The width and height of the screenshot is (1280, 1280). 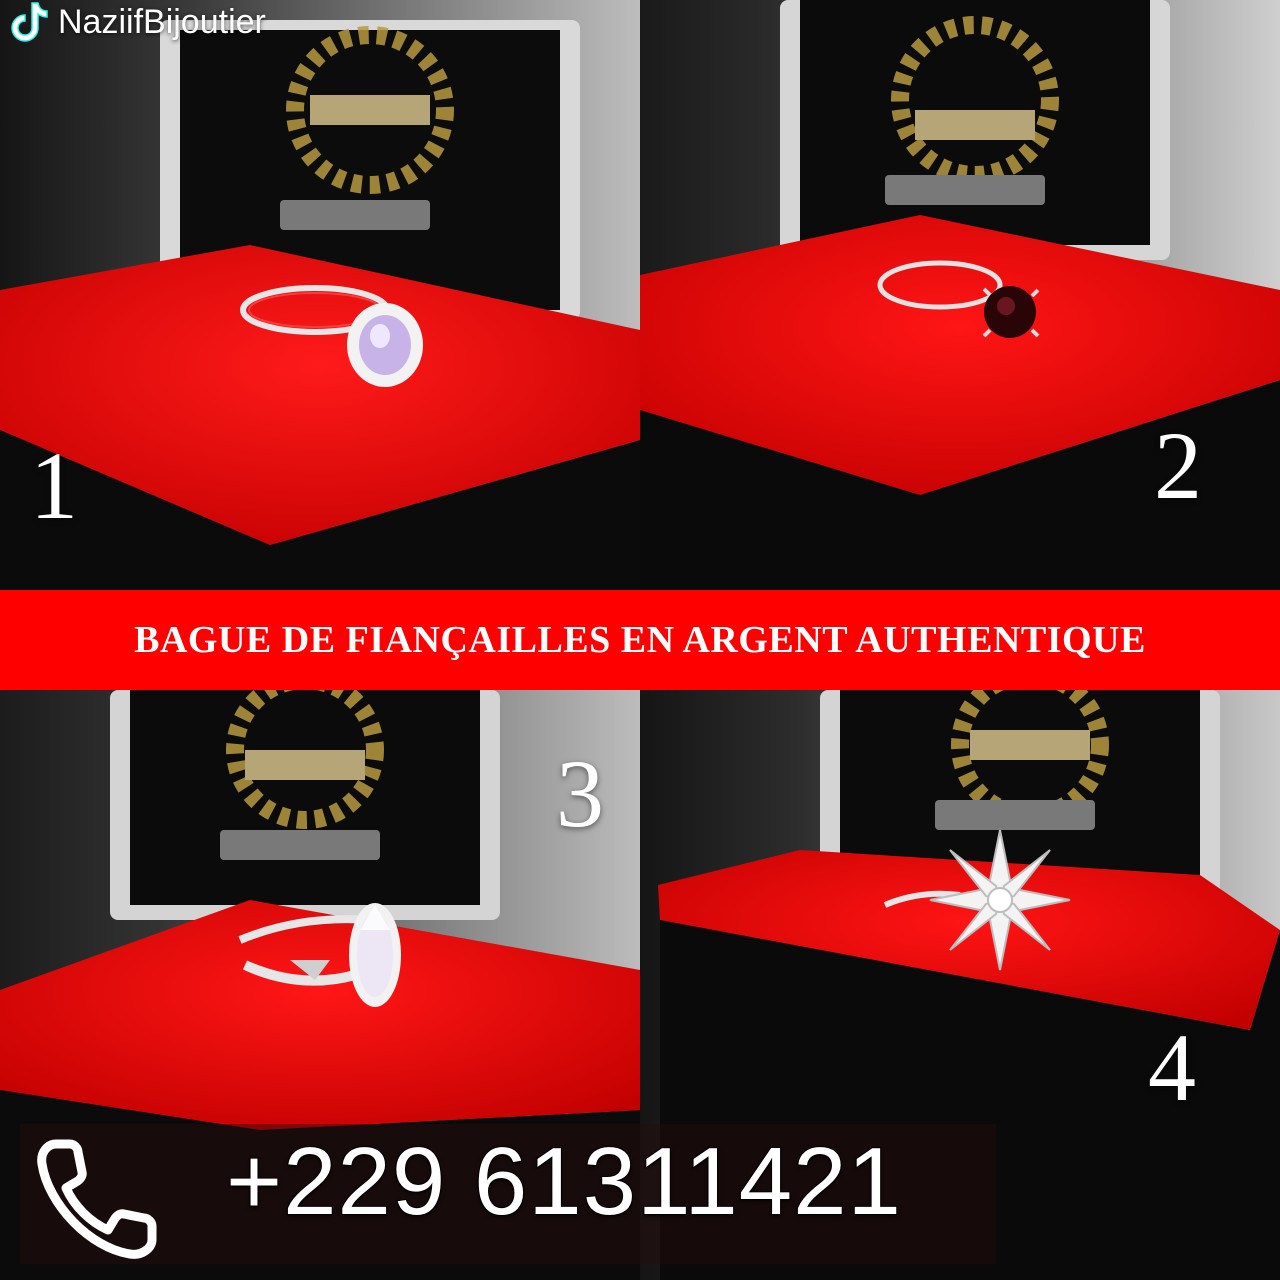 I want to click on product-number-1: 1, so click(x=54, y=485).